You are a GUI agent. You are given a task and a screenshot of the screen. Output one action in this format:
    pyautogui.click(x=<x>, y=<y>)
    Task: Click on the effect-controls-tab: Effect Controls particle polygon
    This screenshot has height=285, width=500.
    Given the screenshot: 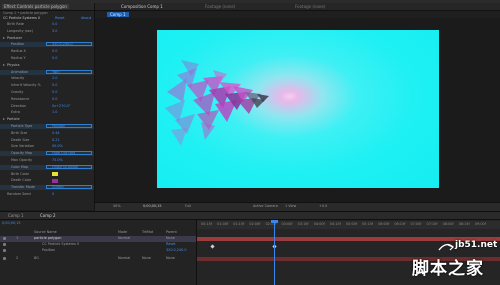 What is the action you would take?
    pyautogui.click(x=35, y=6)
    